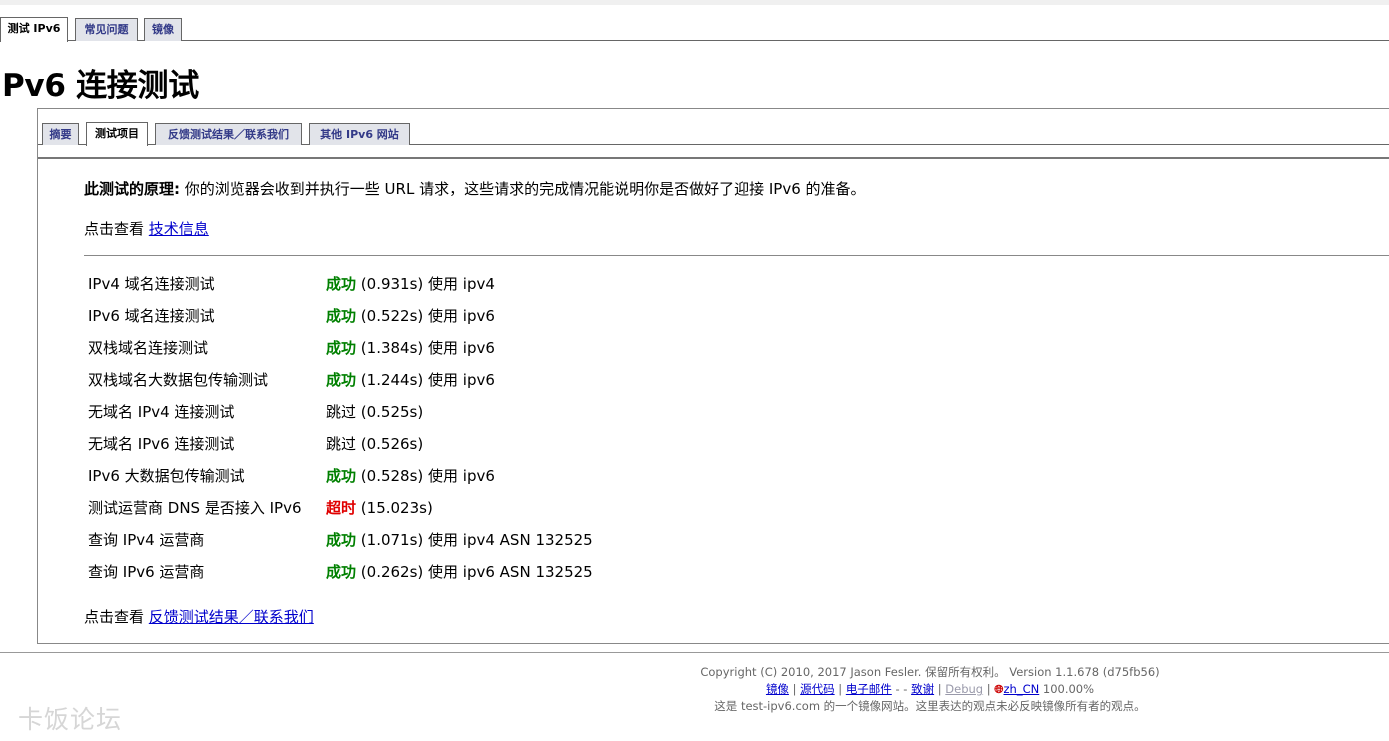 This screenshot has height=741, width=1389. I want to click on result-label: IPv6 大数据包传输测试, so click(166, 476).